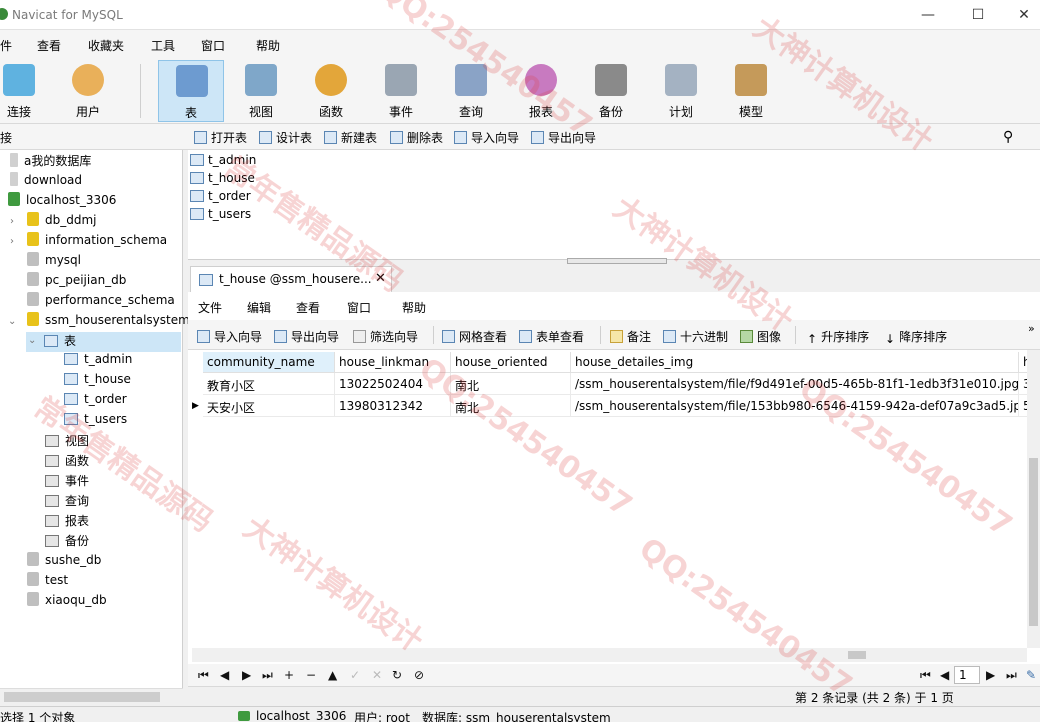  What do you see at coordinates (76, 282) in the screenshot?
I see `tree-item: pc_peijian_db` at bounding box center [76, 282].